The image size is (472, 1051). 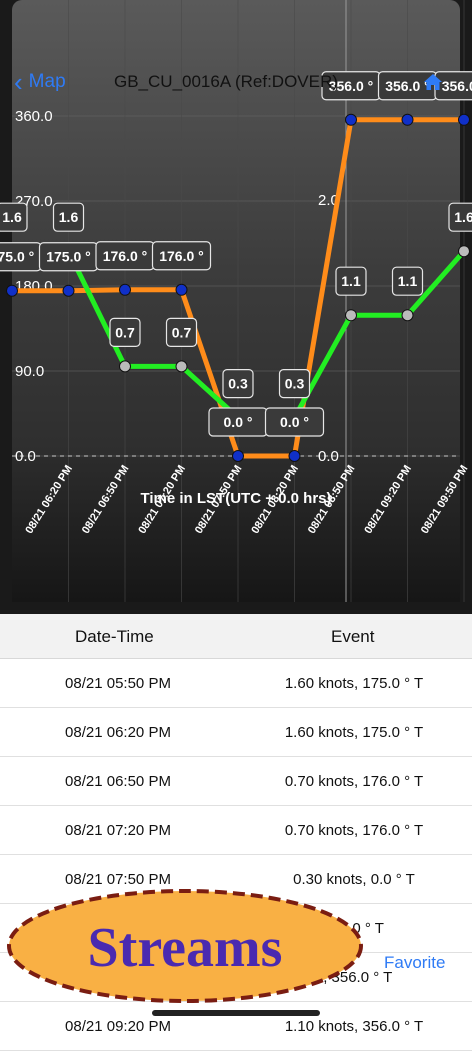 I want to click on page-title: GB_CU_0016A (Ref:DOVER), so click(x=226, y=81).